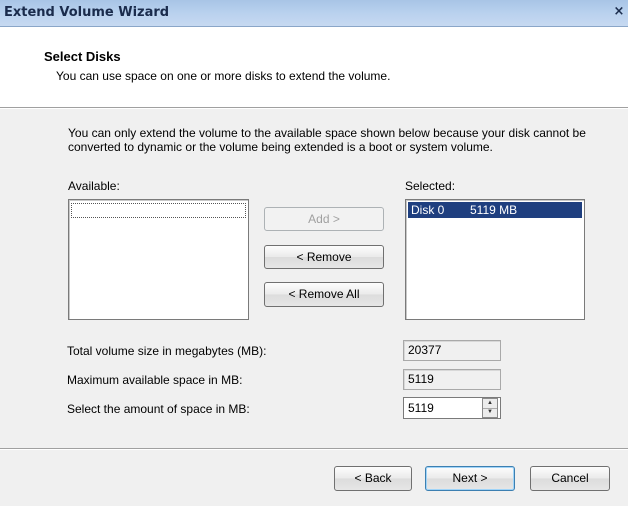 The image size is (628, 506). What do you see at coordinates (619, 12) in the screenshot?
I see `close-icon: ×` at bounding box center [619, 12].